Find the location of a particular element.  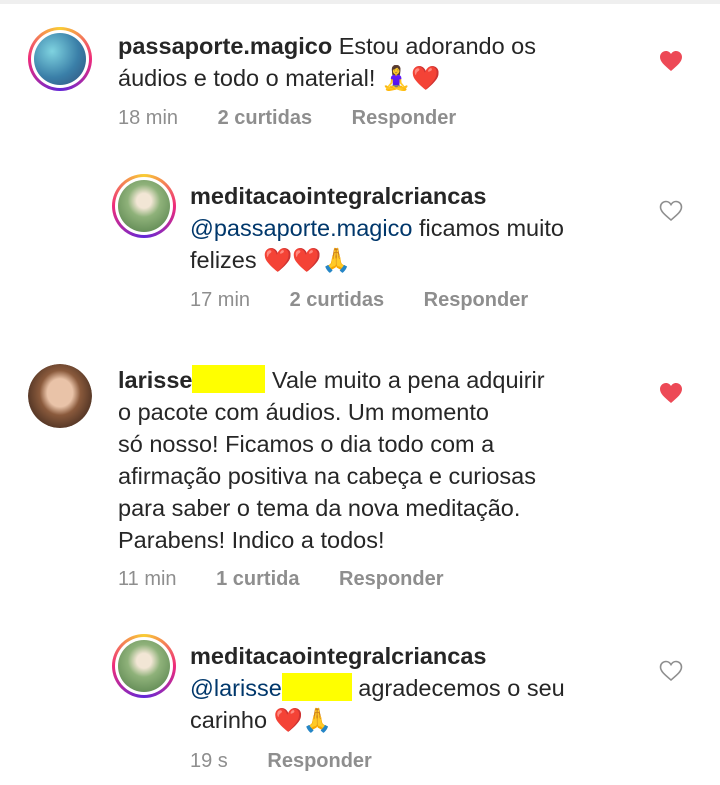

comment-time: 19 s is located at coordinates (209, 761).